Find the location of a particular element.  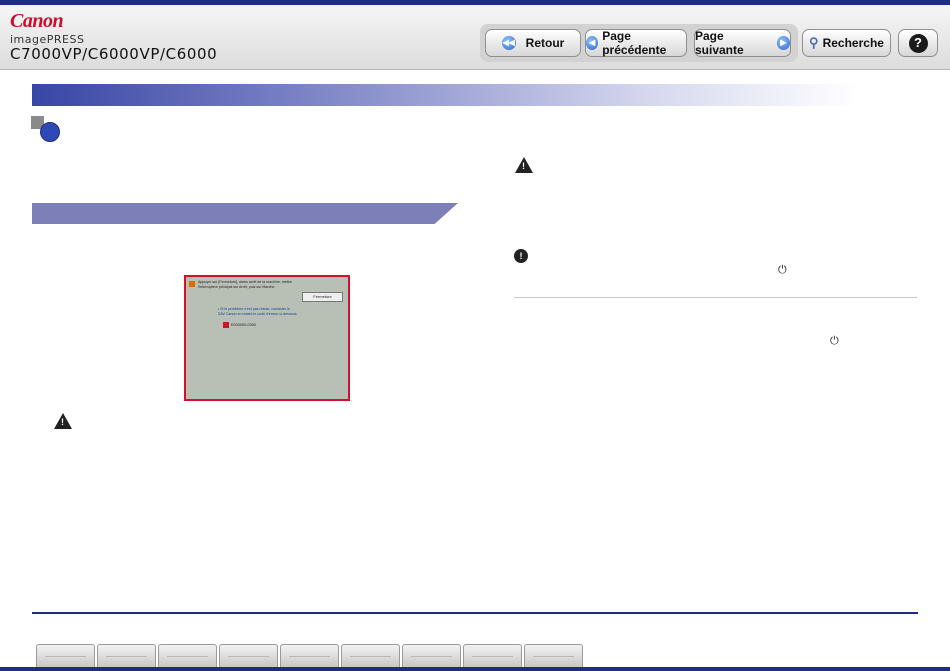

back-label: Retour is located at coordinates (545, 43).